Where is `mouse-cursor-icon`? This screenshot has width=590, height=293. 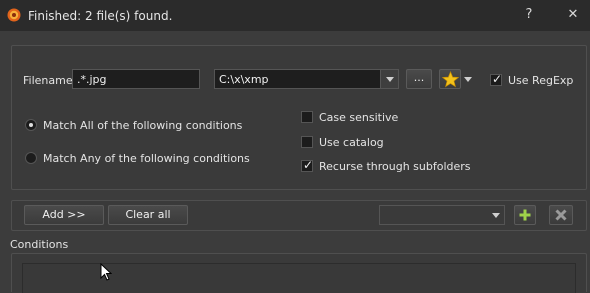 mouse-cursor-icon is located at coordinates (106, 272).